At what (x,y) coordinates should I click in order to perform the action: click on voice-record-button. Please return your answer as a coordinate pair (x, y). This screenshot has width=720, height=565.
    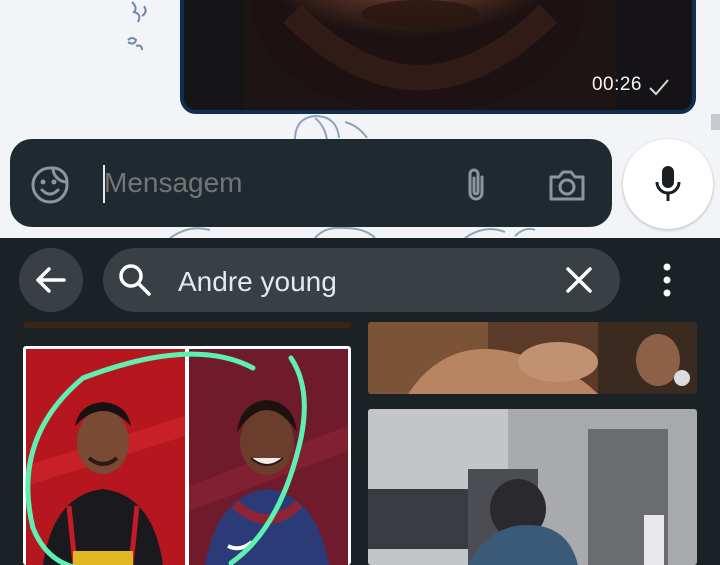
    Looking at the image, I should click on (668, 184).